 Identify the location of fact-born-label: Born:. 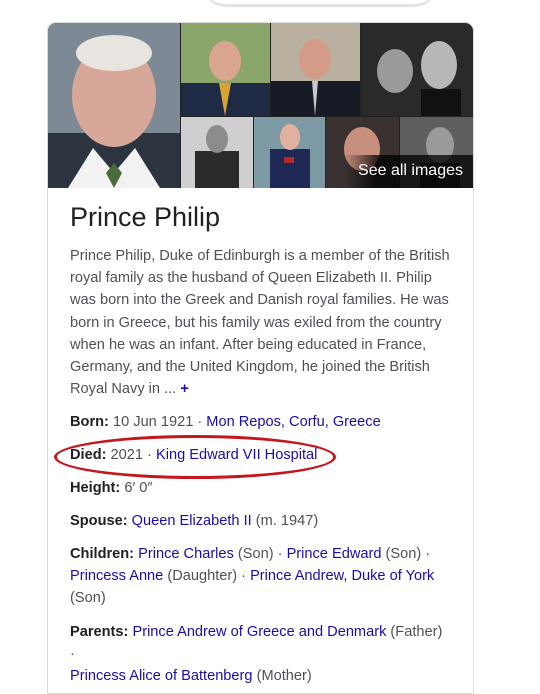
(89, 422).